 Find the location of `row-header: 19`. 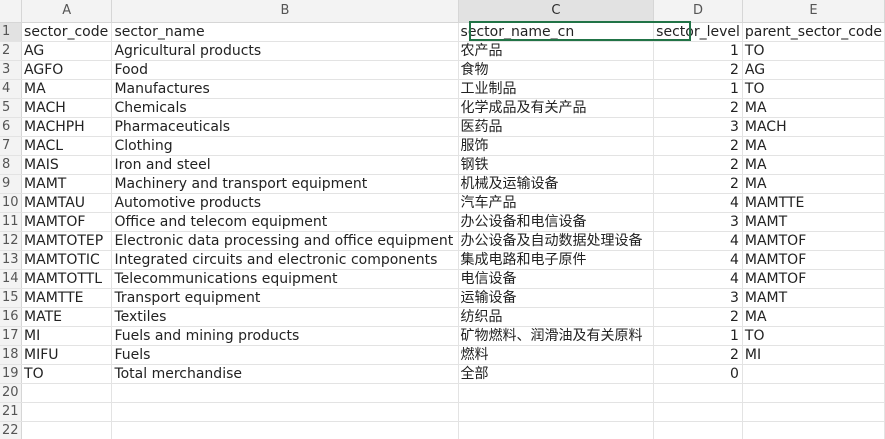

row-header: 19 is located at coordinates (11, 374).